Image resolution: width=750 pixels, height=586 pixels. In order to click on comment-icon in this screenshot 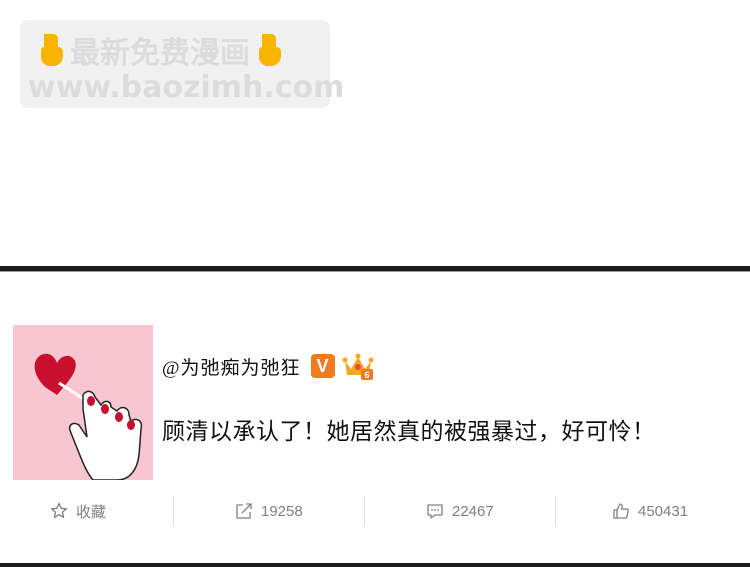, I will do `click(435, 511)`.